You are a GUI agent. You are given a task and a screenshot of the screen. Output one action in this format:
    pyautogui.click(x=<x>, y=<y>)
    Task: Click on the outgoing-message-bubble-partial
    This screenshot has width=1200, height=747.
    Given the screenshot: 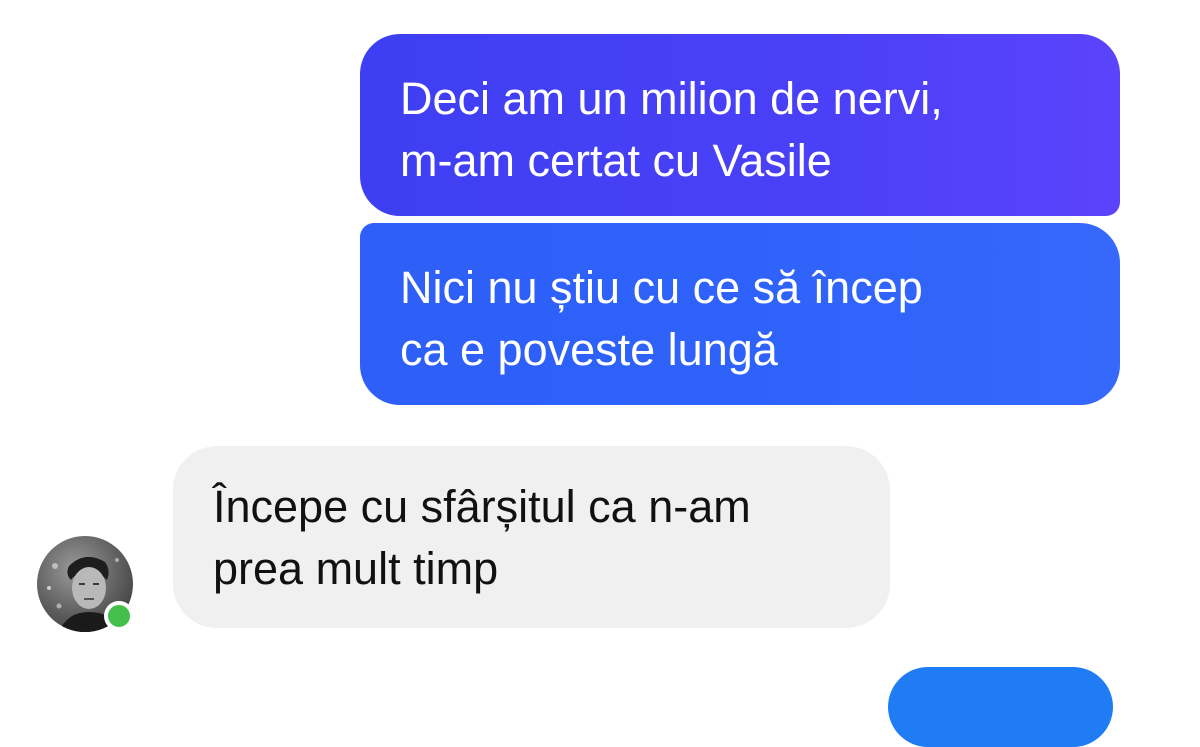 What is the action you would take?
    pyautogui.click(x=1000, y=707)
    